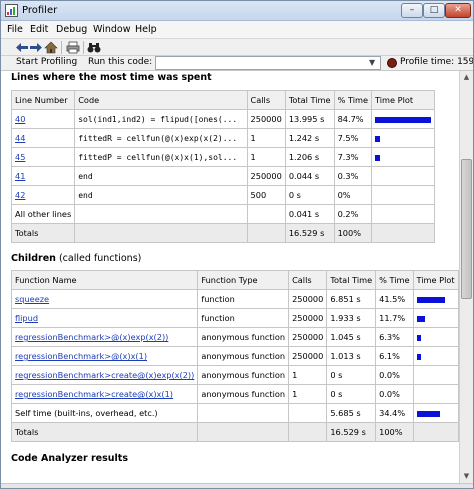  I want to click on start-profiling-button: Start Profiling, so click(46, 62).